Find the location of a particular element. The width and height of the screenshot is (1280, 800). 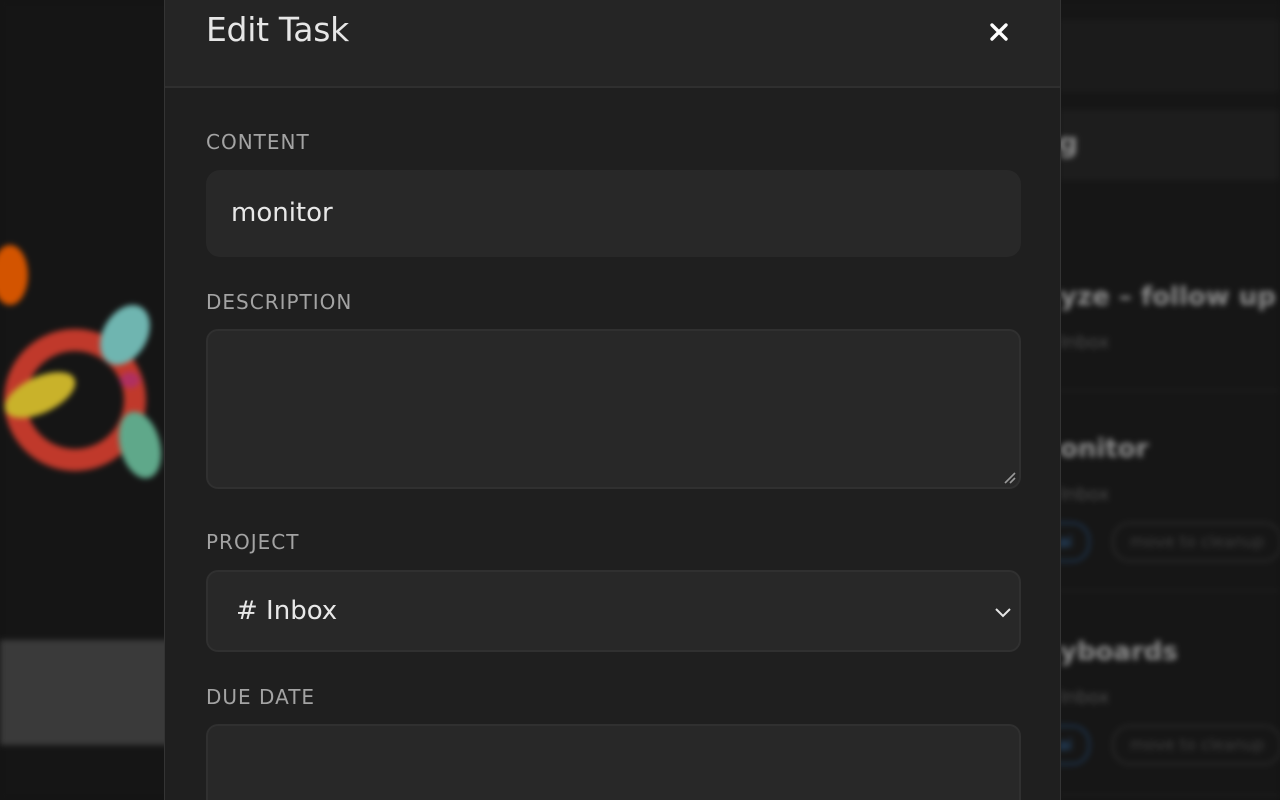

project-label: PROJECT is located at coordinates (253, 542).